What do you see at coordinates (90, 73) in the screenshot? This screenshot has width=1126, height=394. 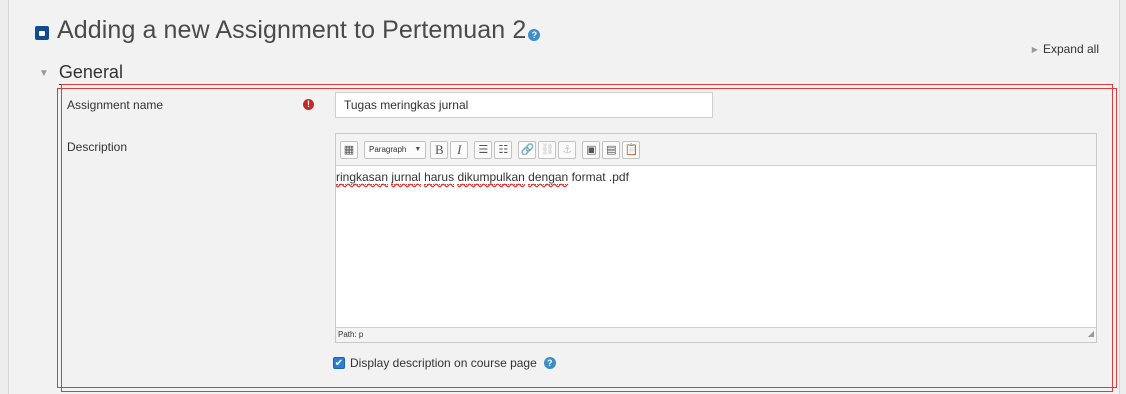 I see `section-title: General` at bounding box center [90, 73].